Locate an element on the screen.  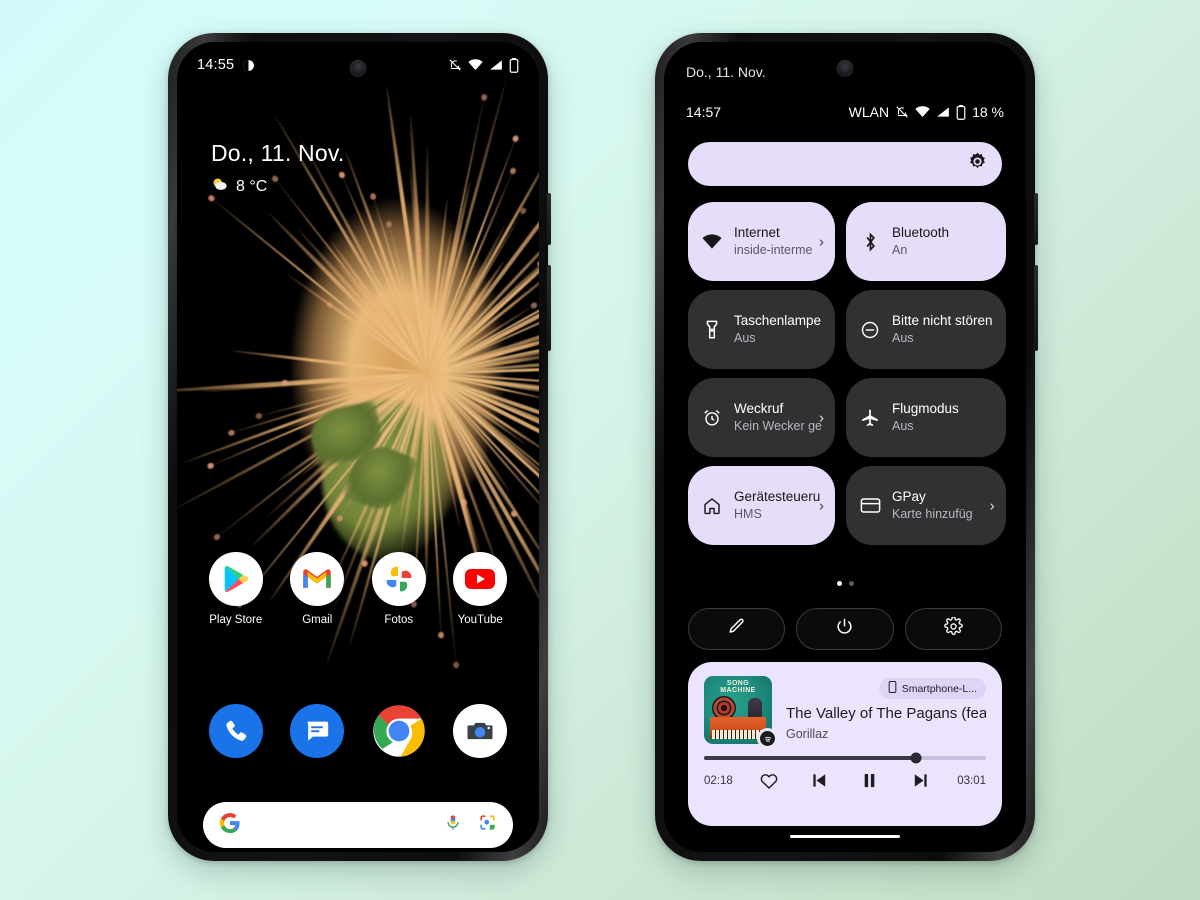
google-lens-icon is located at coordinates (487, 825).